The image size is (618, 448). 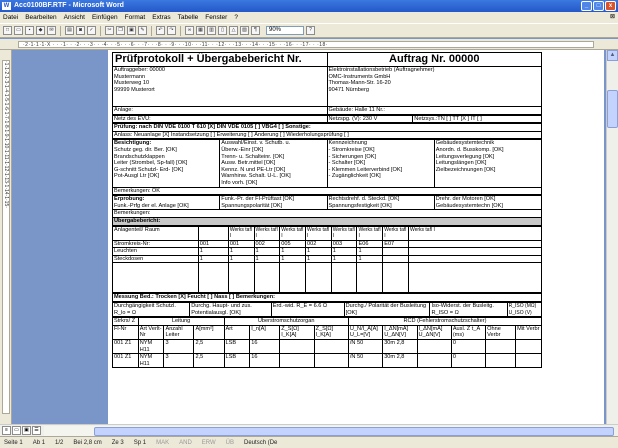 What do you see at coordinates (209, 443) in the screenshot?
I see `status-ext: ERW` at bounding box center [209, 443].